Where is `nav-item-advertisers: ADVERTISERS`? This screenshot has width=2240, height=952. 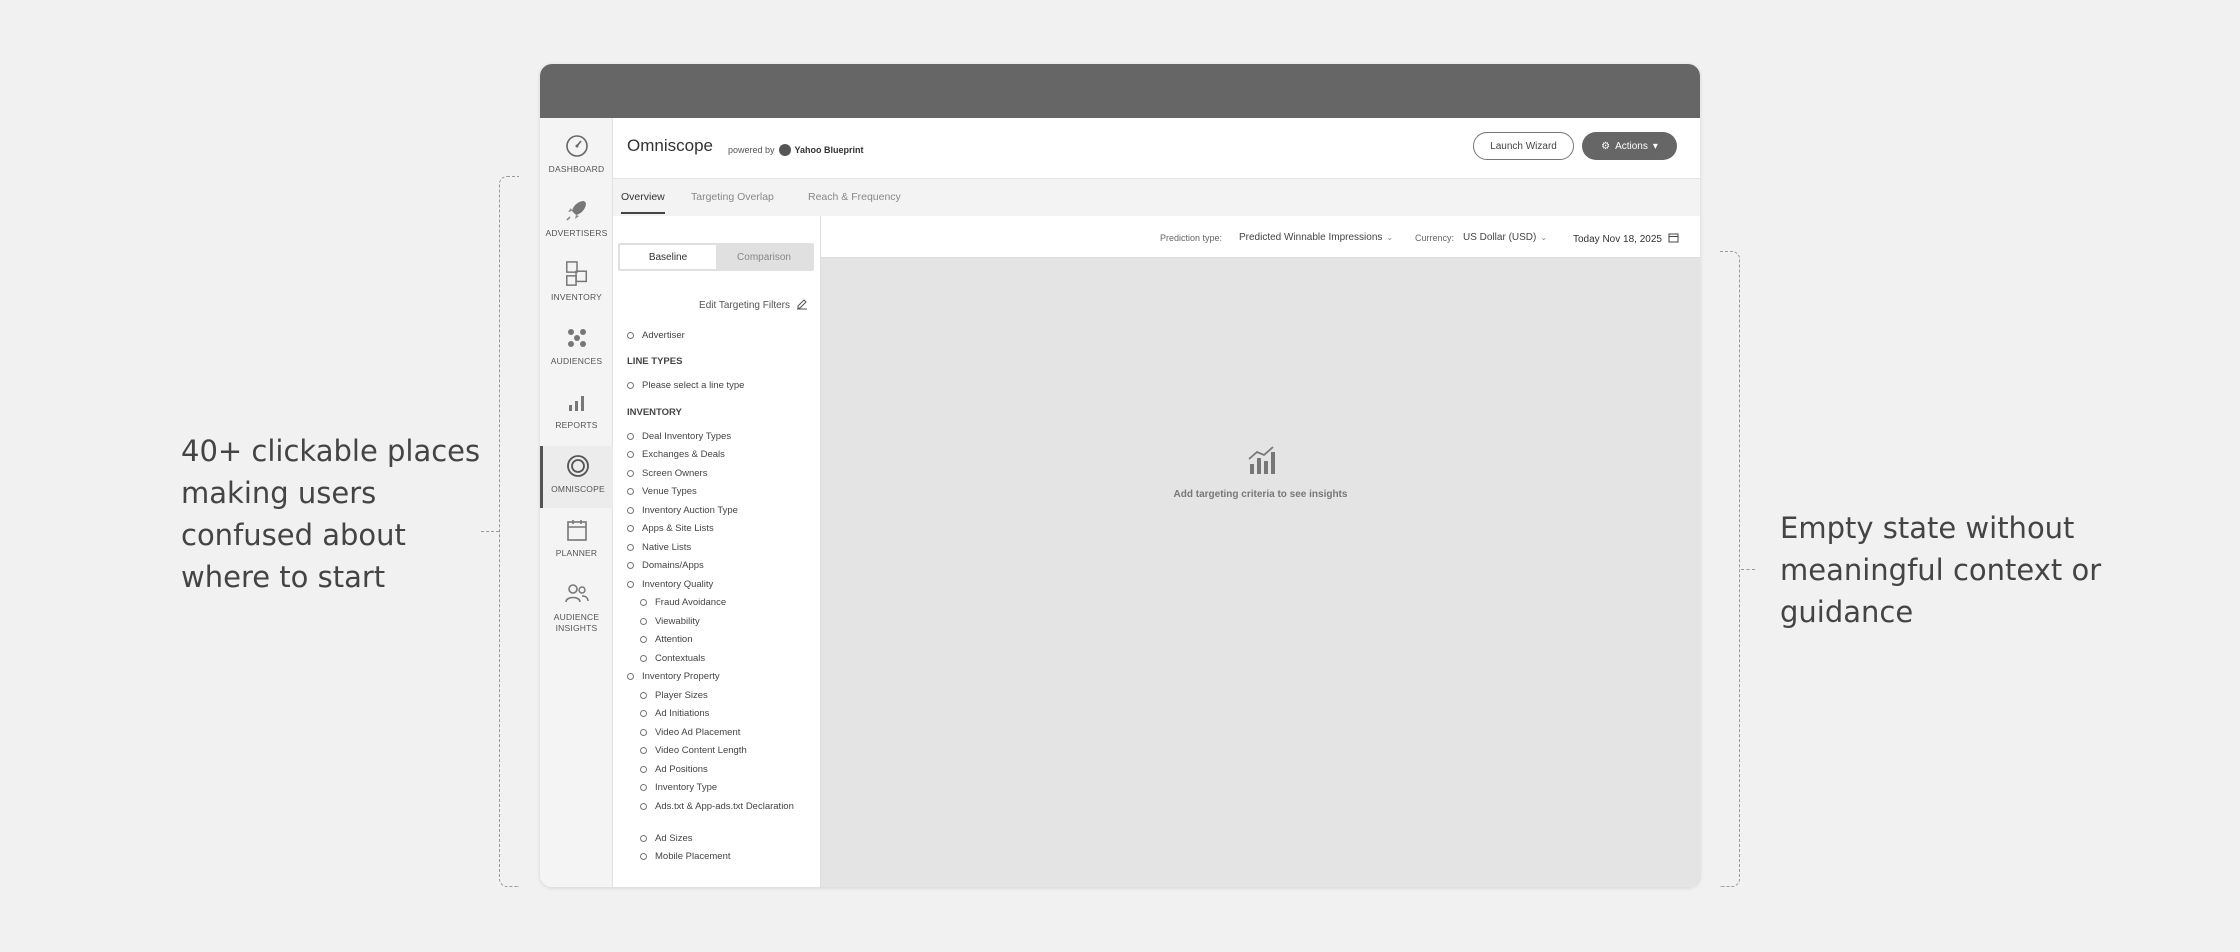
nav-item-advertisers: ADVERTISERS is located at coordinates (576, 221).